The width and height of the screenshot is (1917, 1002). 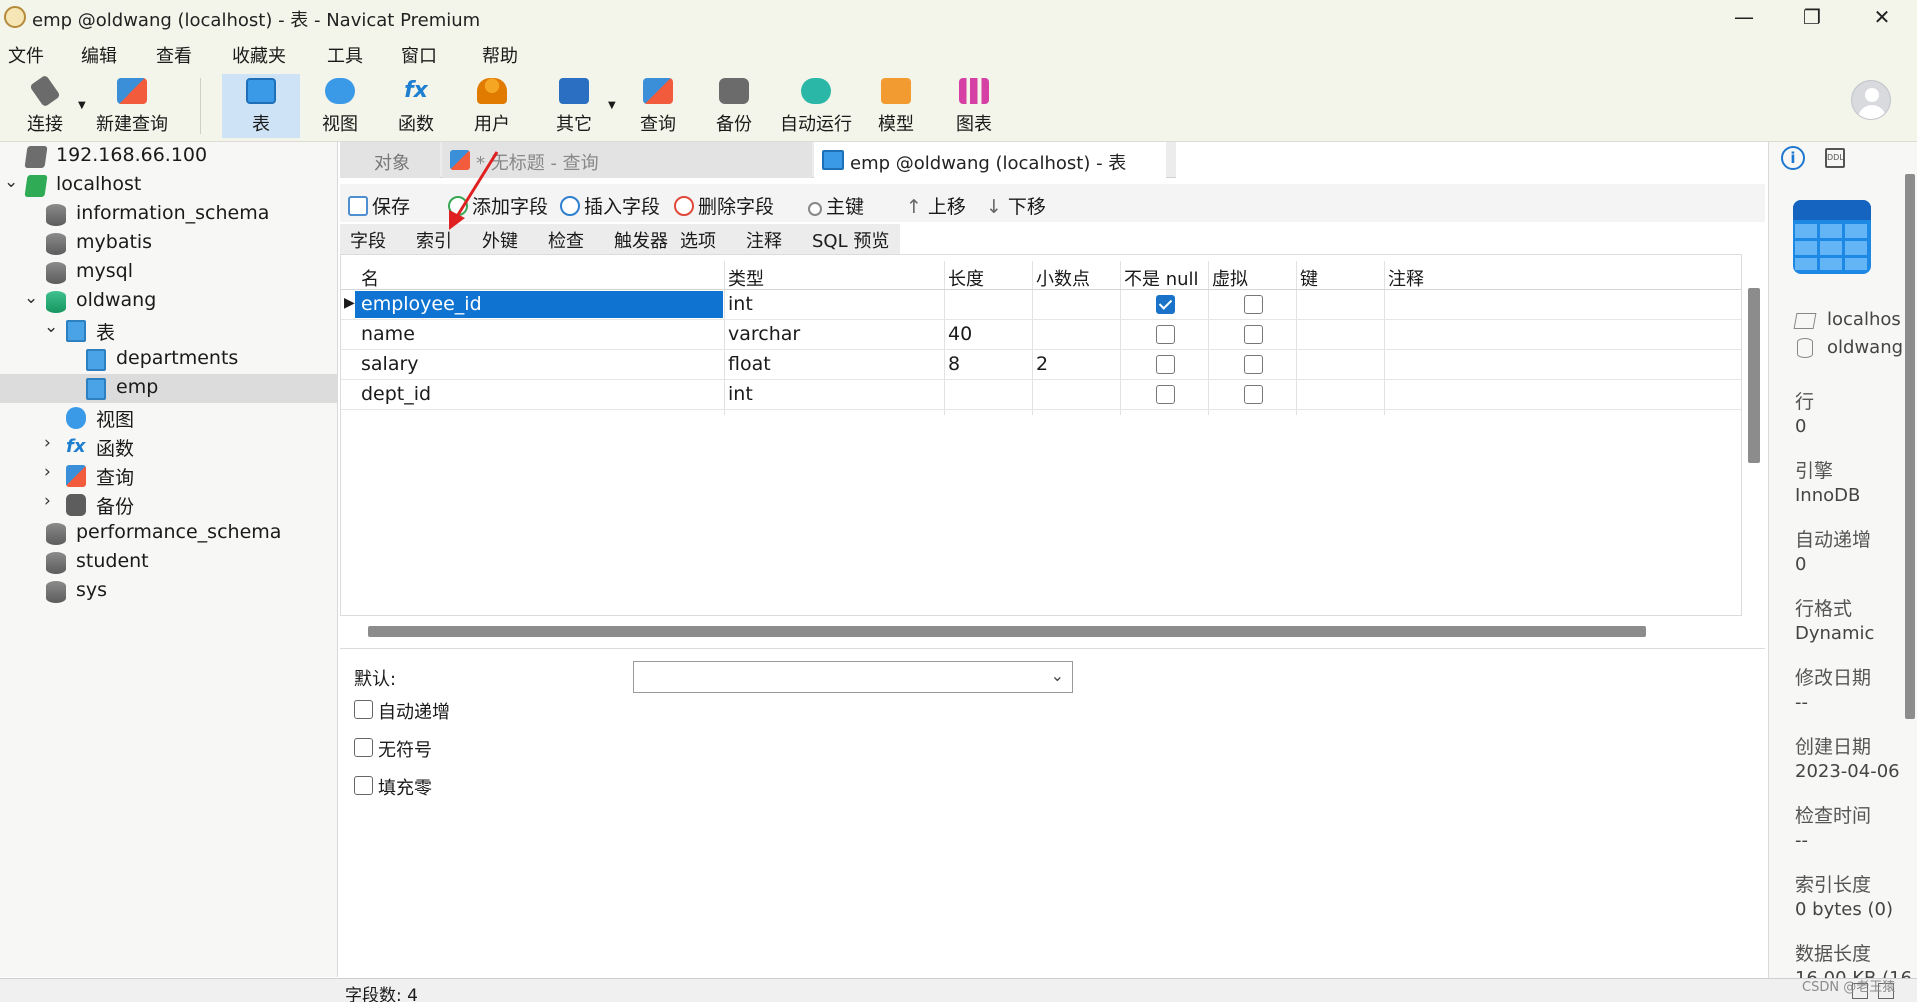 I want to click on function-button: fx 函数, so click(x=416, y=106).